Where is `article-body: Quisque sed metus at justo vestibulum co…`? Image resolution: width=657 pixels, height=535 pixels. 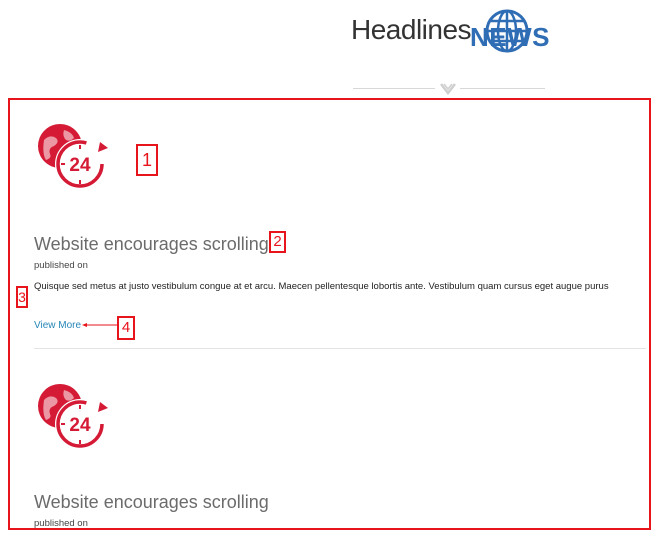 article-body: Quisque sed metus at justo vestibulum co… is located at coordinates (321, 286).